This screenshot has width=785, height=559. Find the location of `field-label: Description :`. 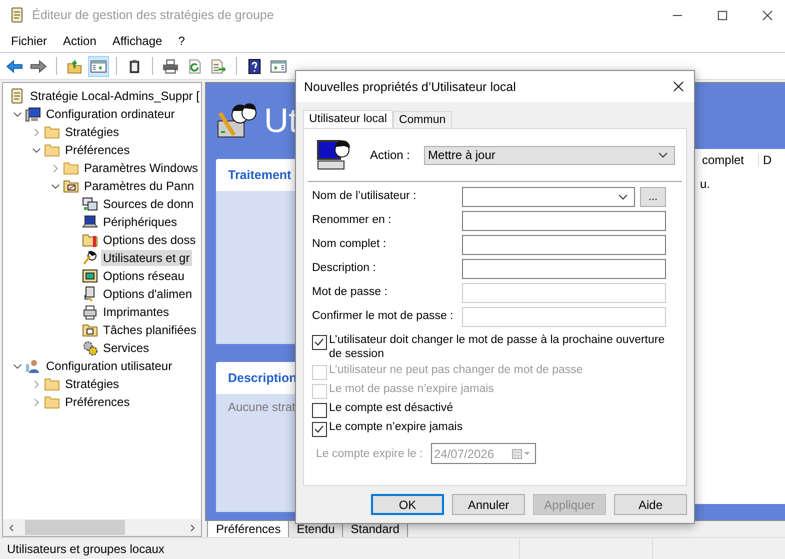

field-label: Description : is located at coordinates (344, 268).